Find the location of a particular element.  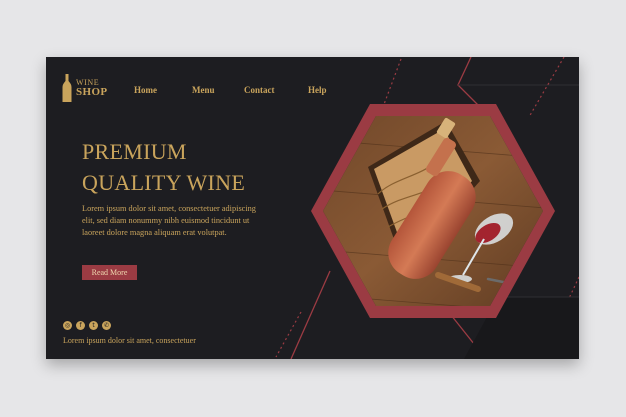

nav-item-menu: Menu is located at coordinates (203, 90).